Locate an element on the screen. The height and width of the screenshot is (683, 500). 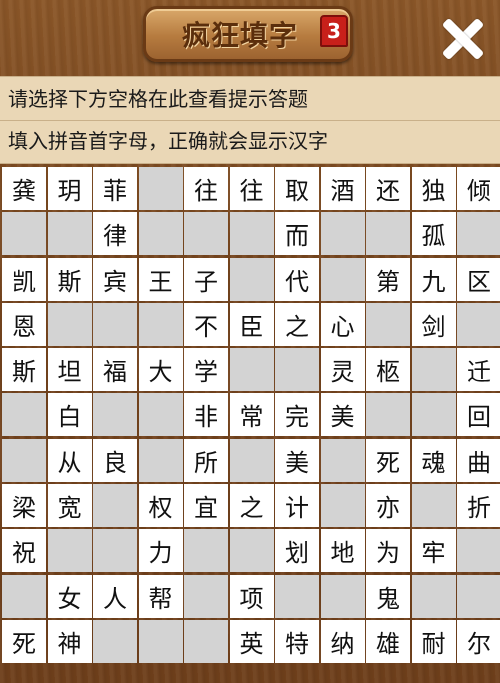
grid-cell-filled: 尔 is located at coordinates (478, 641).